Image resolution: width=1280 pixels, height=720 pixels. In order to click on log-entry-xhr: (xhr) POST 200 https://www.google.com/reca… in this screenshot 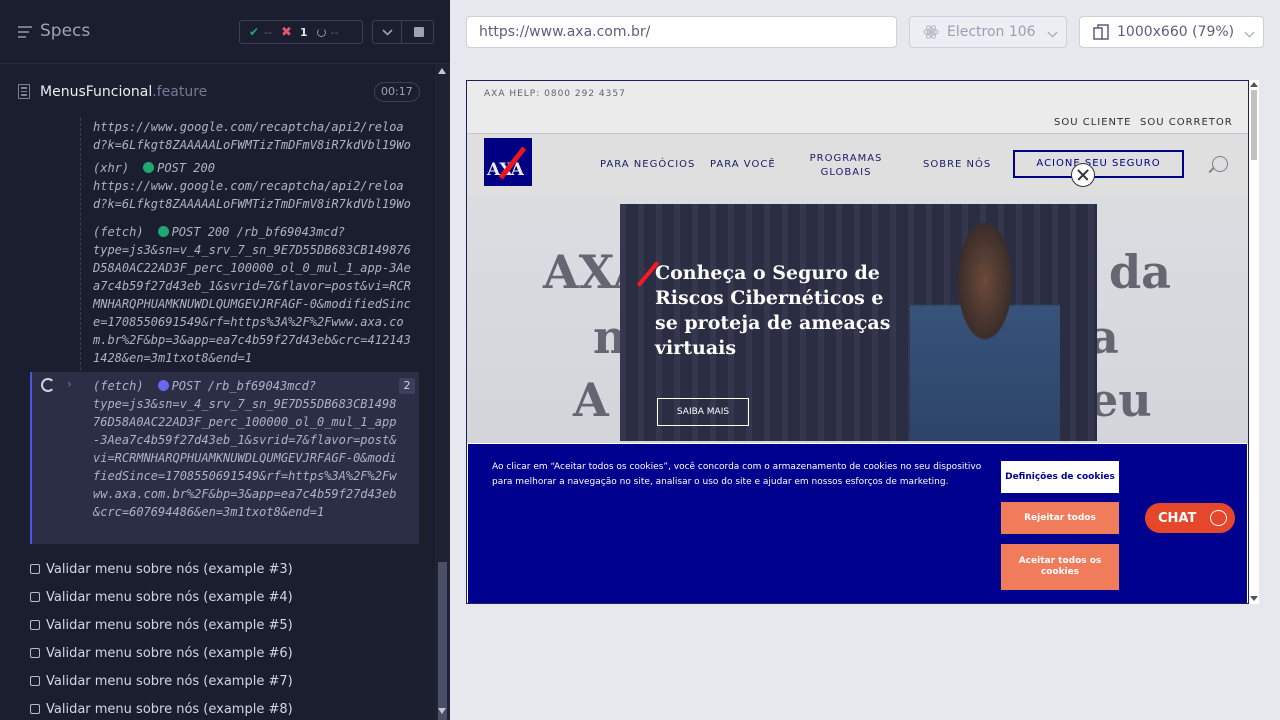, I will do `click(254, 186)`.